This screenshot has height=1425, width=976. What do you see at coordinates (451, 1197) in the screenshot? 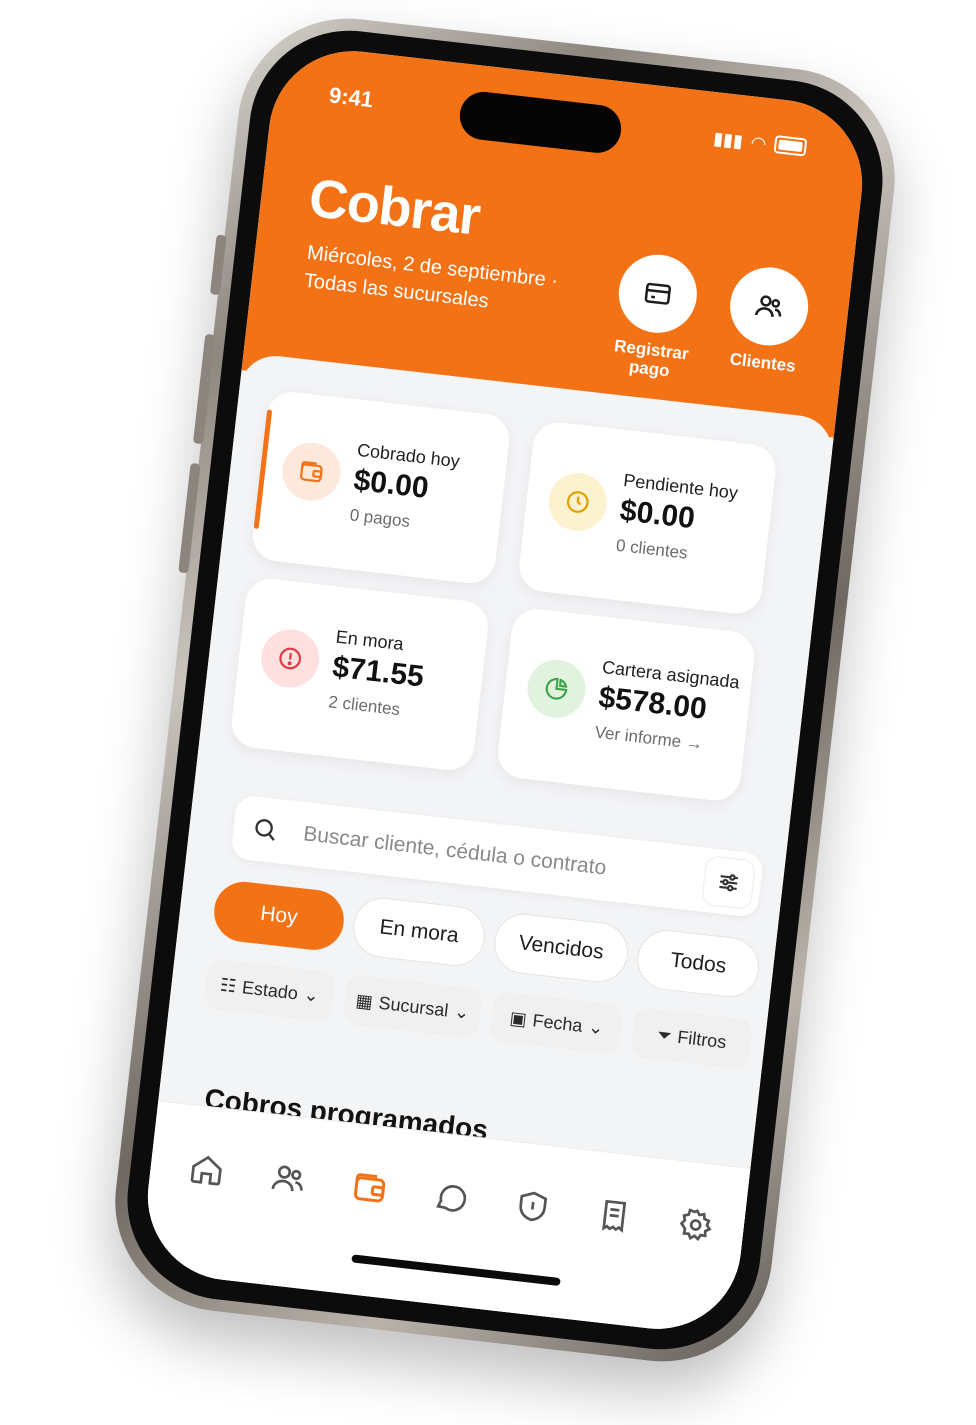
I see `chat-icon` at bounding box center [451, 1197].